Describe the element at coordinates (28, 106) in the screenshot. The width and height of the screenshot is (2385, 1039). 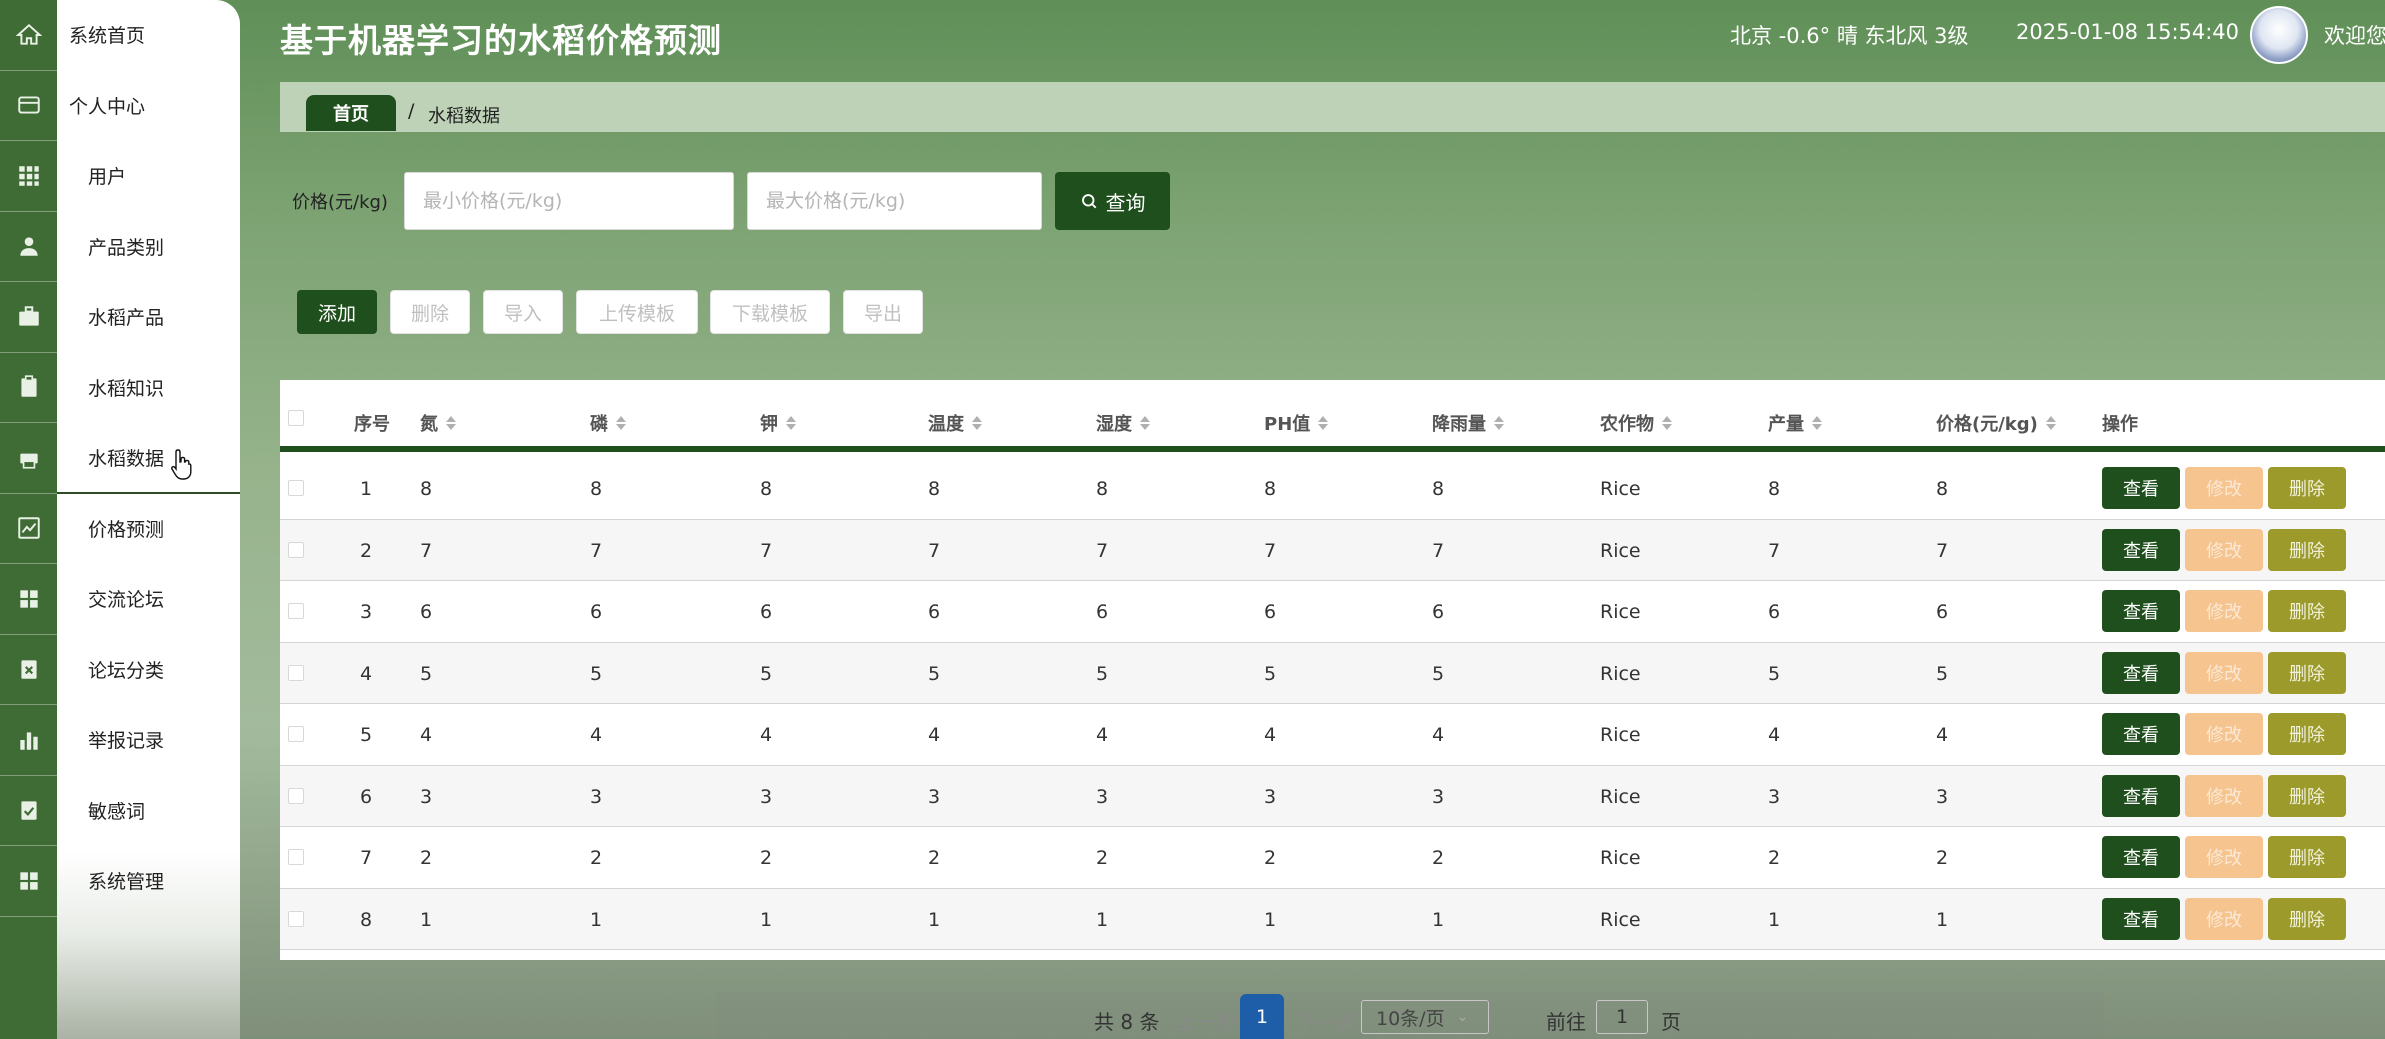
I see `wallet-icon` at that location.